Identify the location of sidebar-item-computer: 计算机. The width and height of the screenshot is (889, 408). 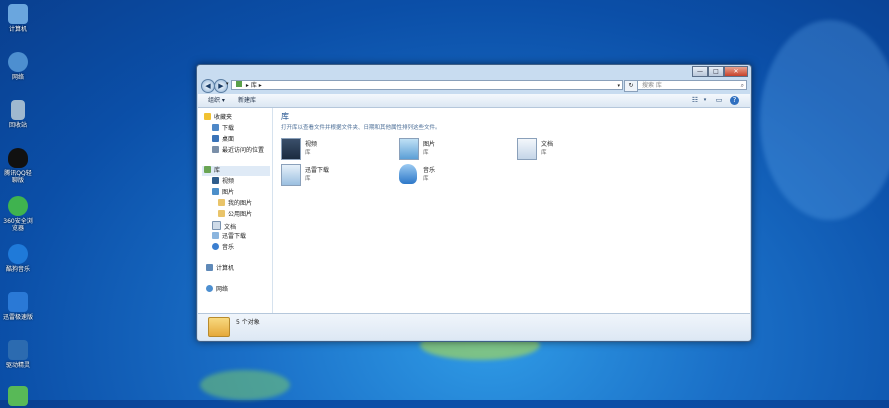
(220, 269).